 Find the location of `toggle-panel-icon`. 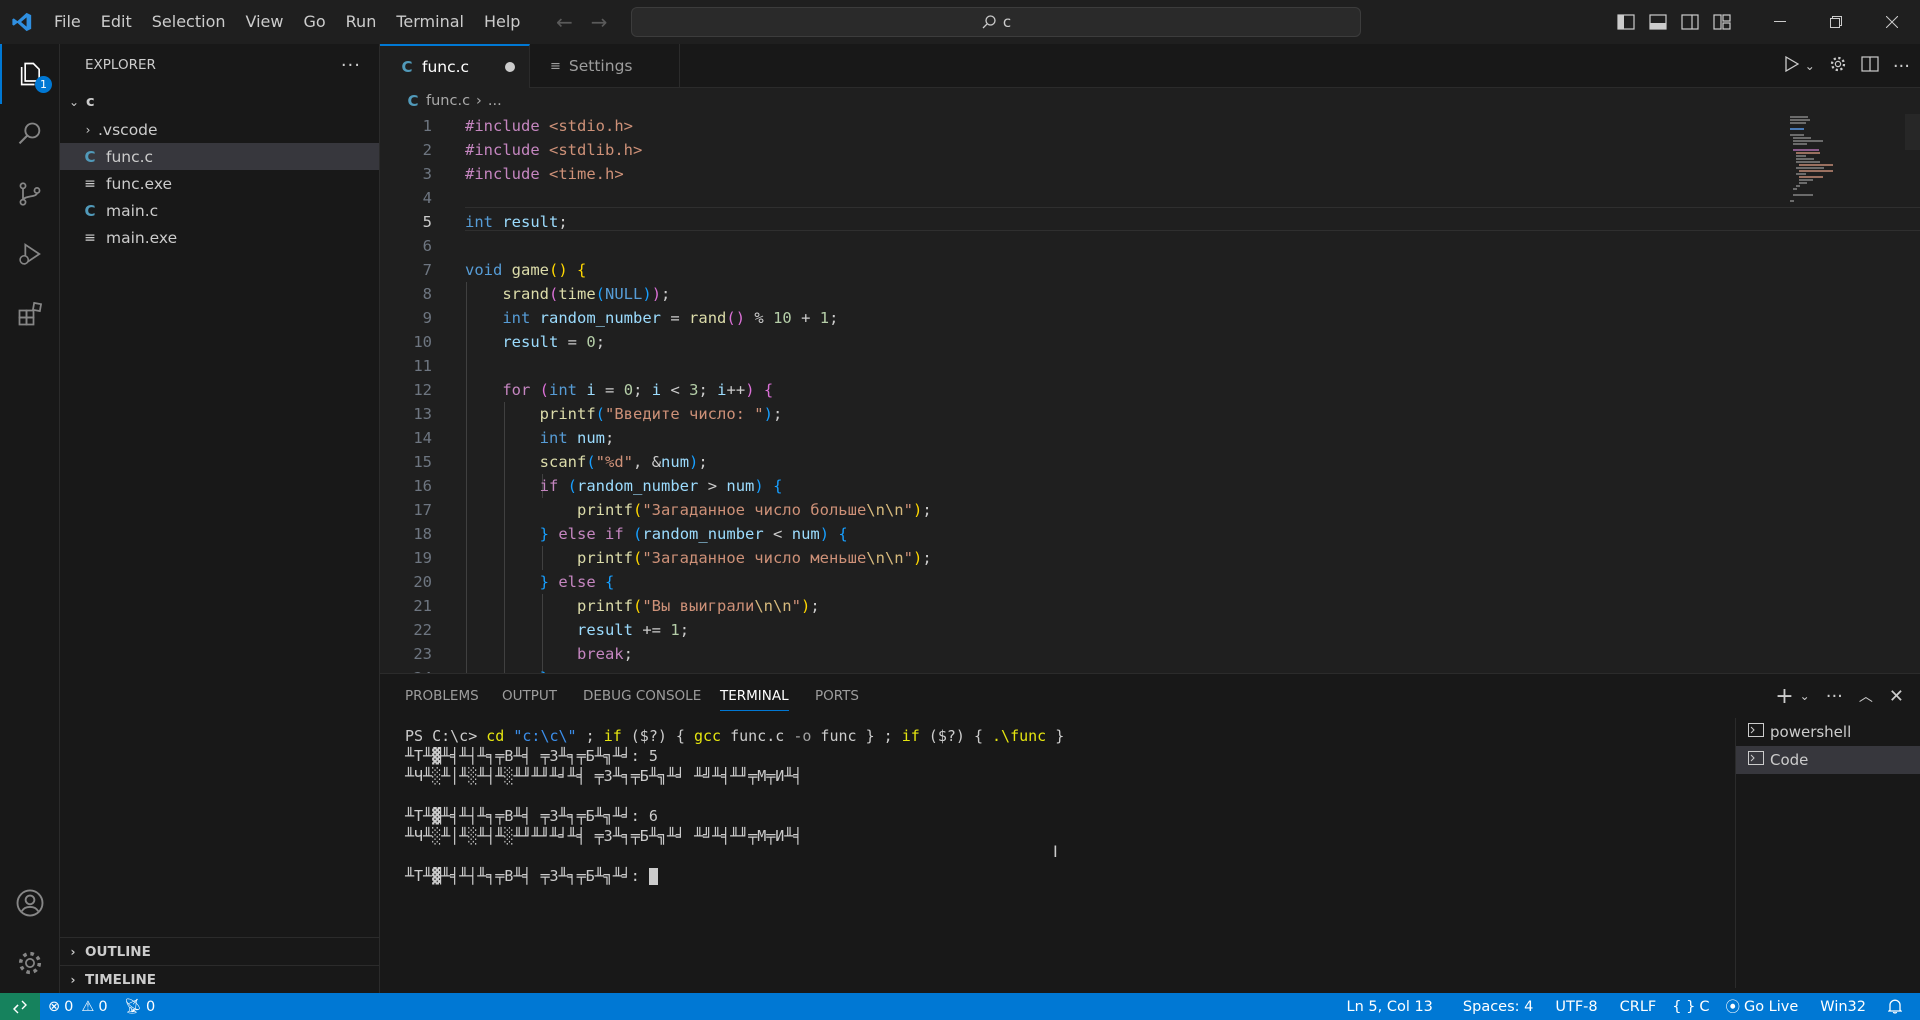

toggle-panel-icon is located at coordinates (1658, 22).